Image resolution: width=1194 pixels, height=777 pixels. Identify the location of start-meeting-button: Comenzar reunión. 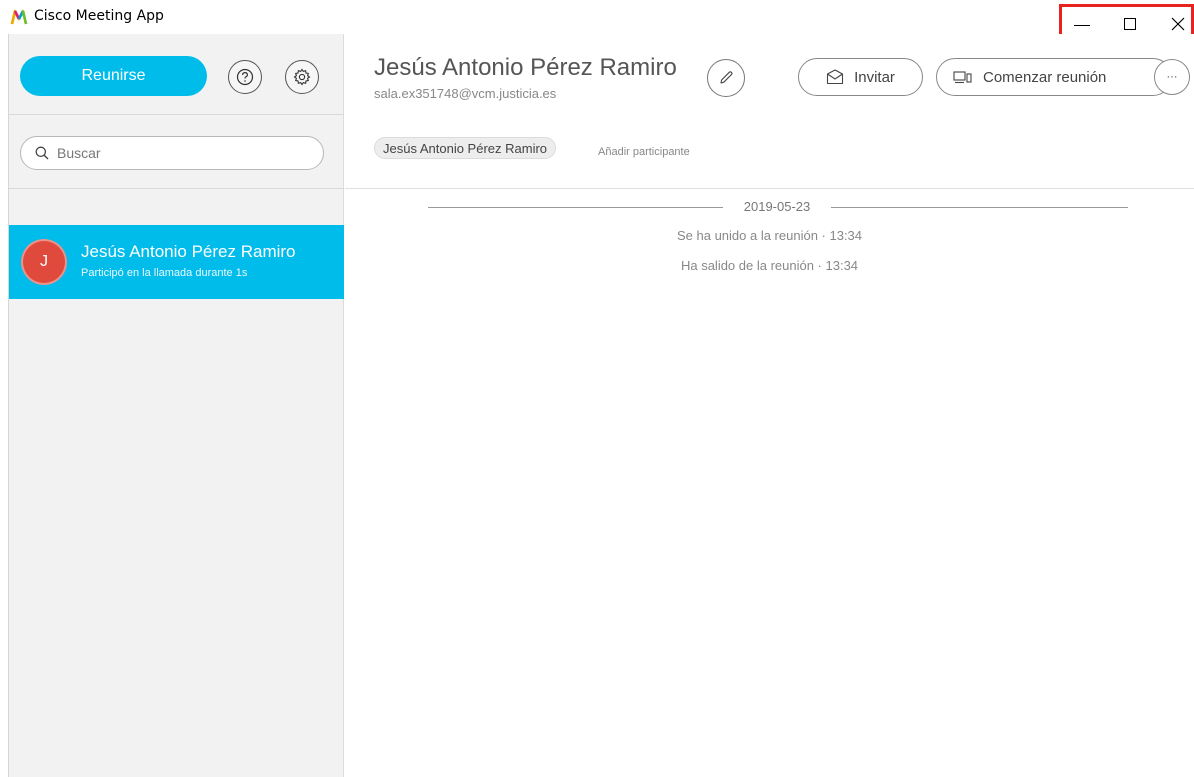
(1054, 77).